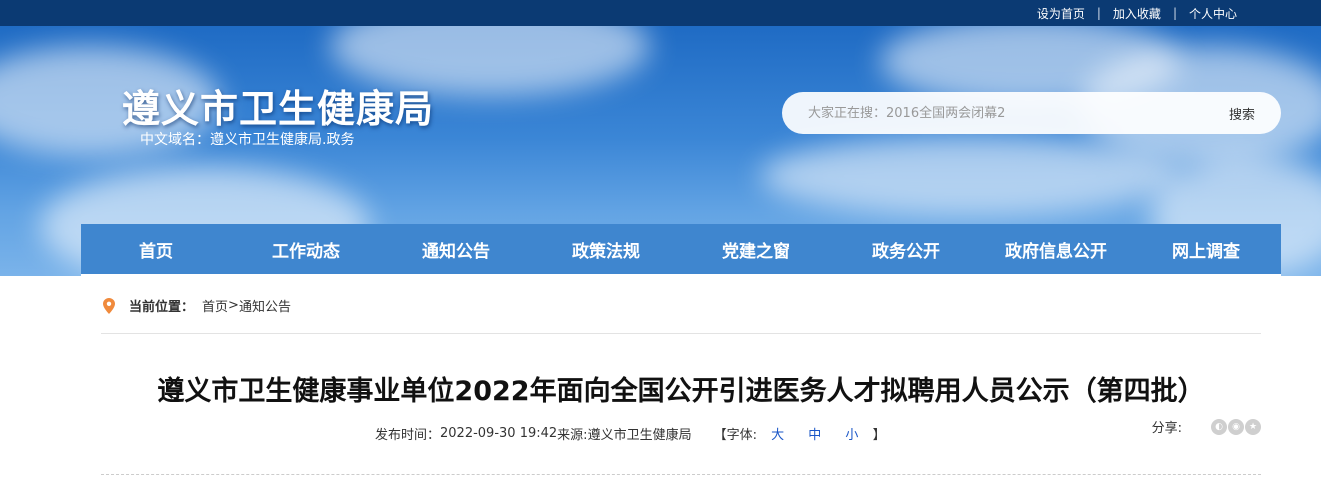 The image size is (1321, 482). I want to click on top-links: 设为首页 | 加入收藏 | 个人中心, so click(1137, 13).